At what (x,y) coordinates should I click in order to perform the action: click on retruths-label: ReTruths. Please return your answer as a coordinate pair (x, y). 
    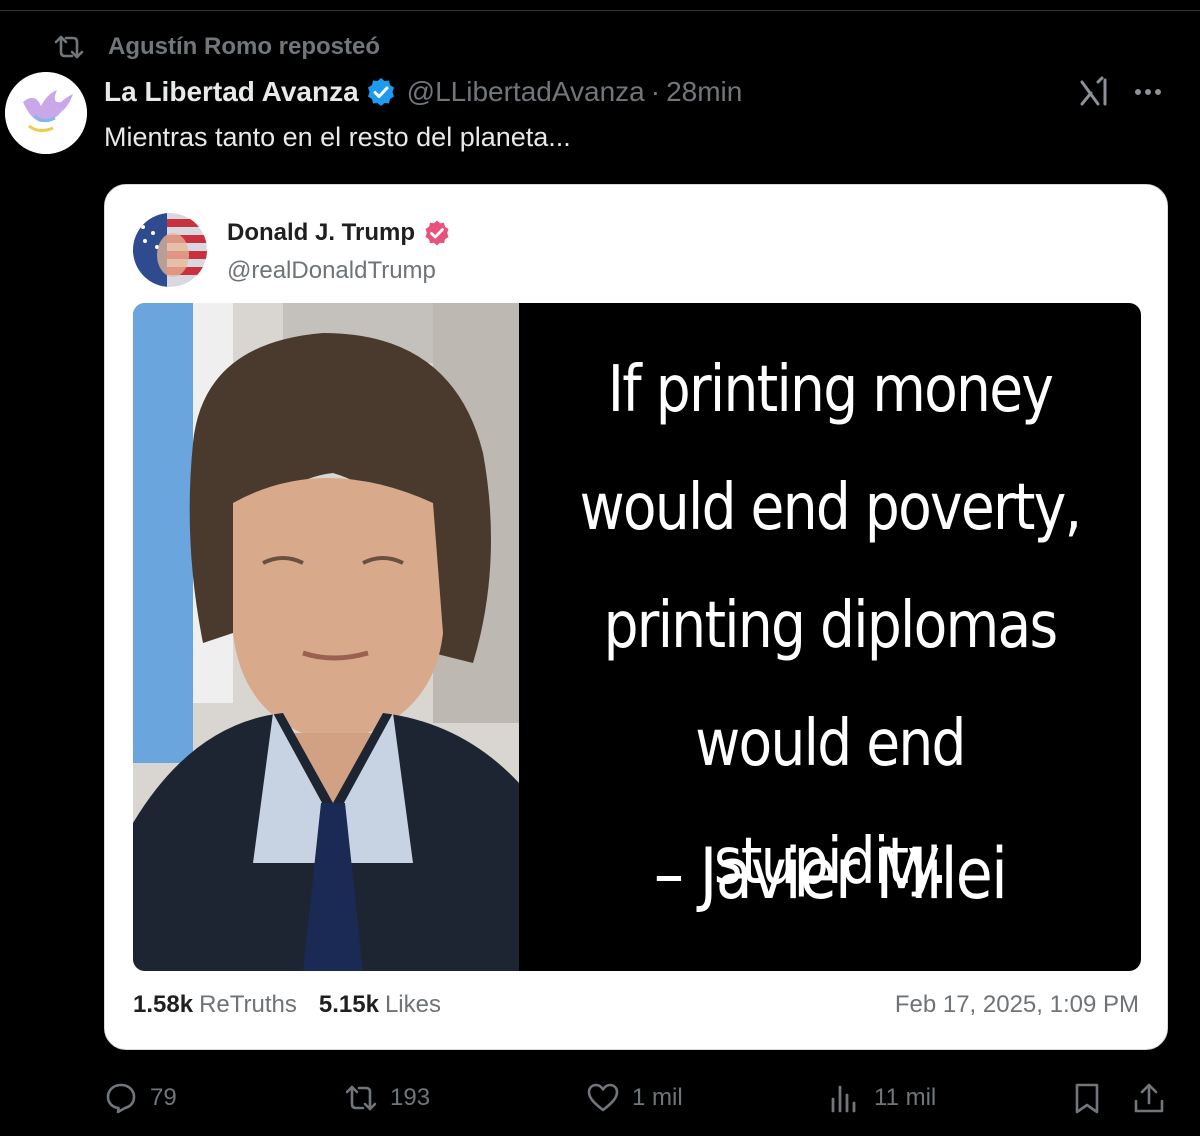
    Looking at the image, I should click on (248, 1004).